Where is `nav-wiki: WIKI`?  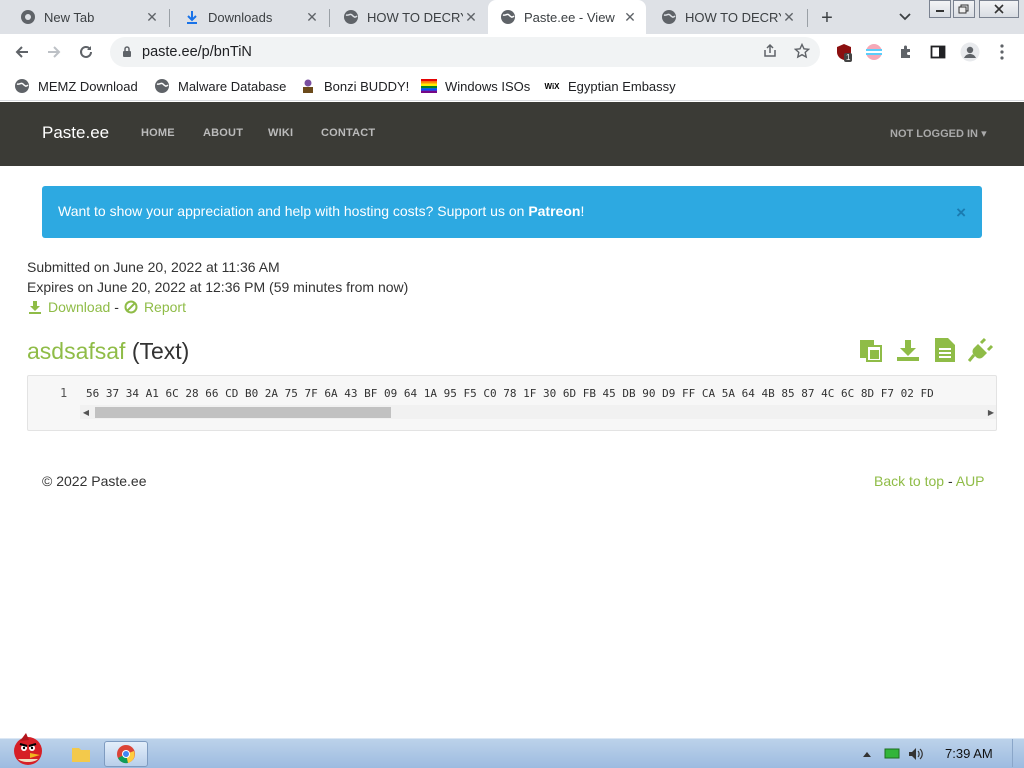 nav-wiki: WIKI is located at coordinates (280, 133).